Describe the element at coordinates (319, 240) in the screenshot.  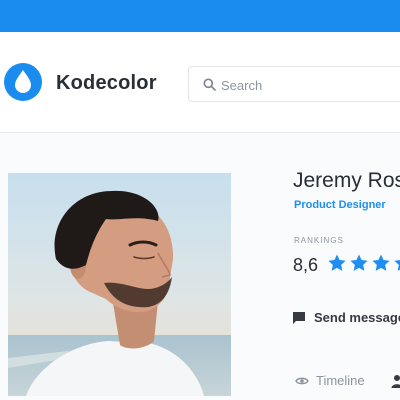
I see `rankings-label: RANKINGS` at that location.